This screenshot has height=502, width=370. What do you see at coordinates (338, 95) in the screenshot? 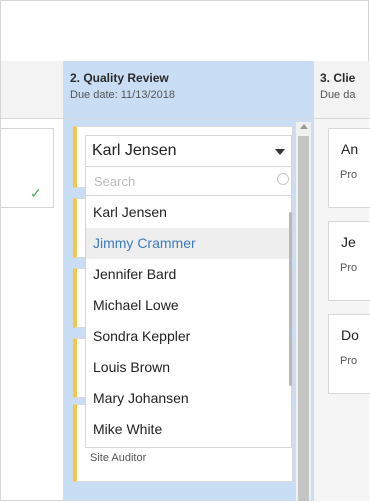
I see `column-due-date: Due da` at bounding box center [338, 95].